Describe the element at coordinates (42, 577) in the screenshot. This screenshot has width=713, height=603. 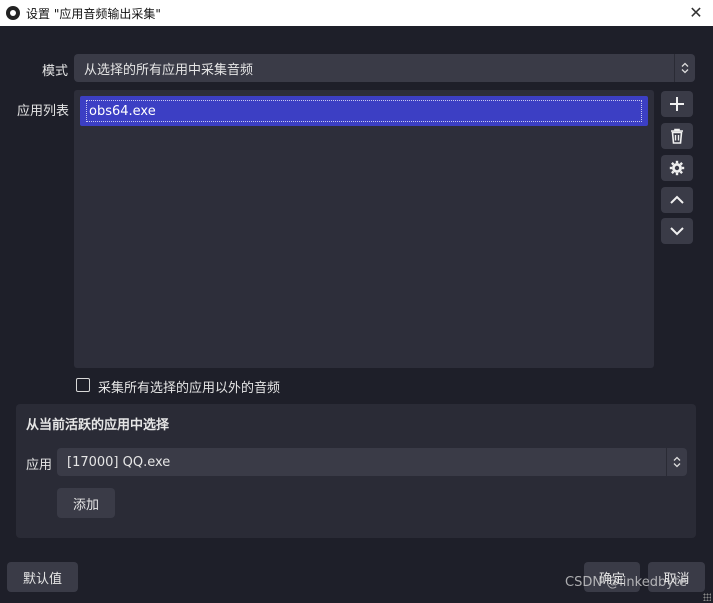
I see `defaults-button: 默认值` at that location.